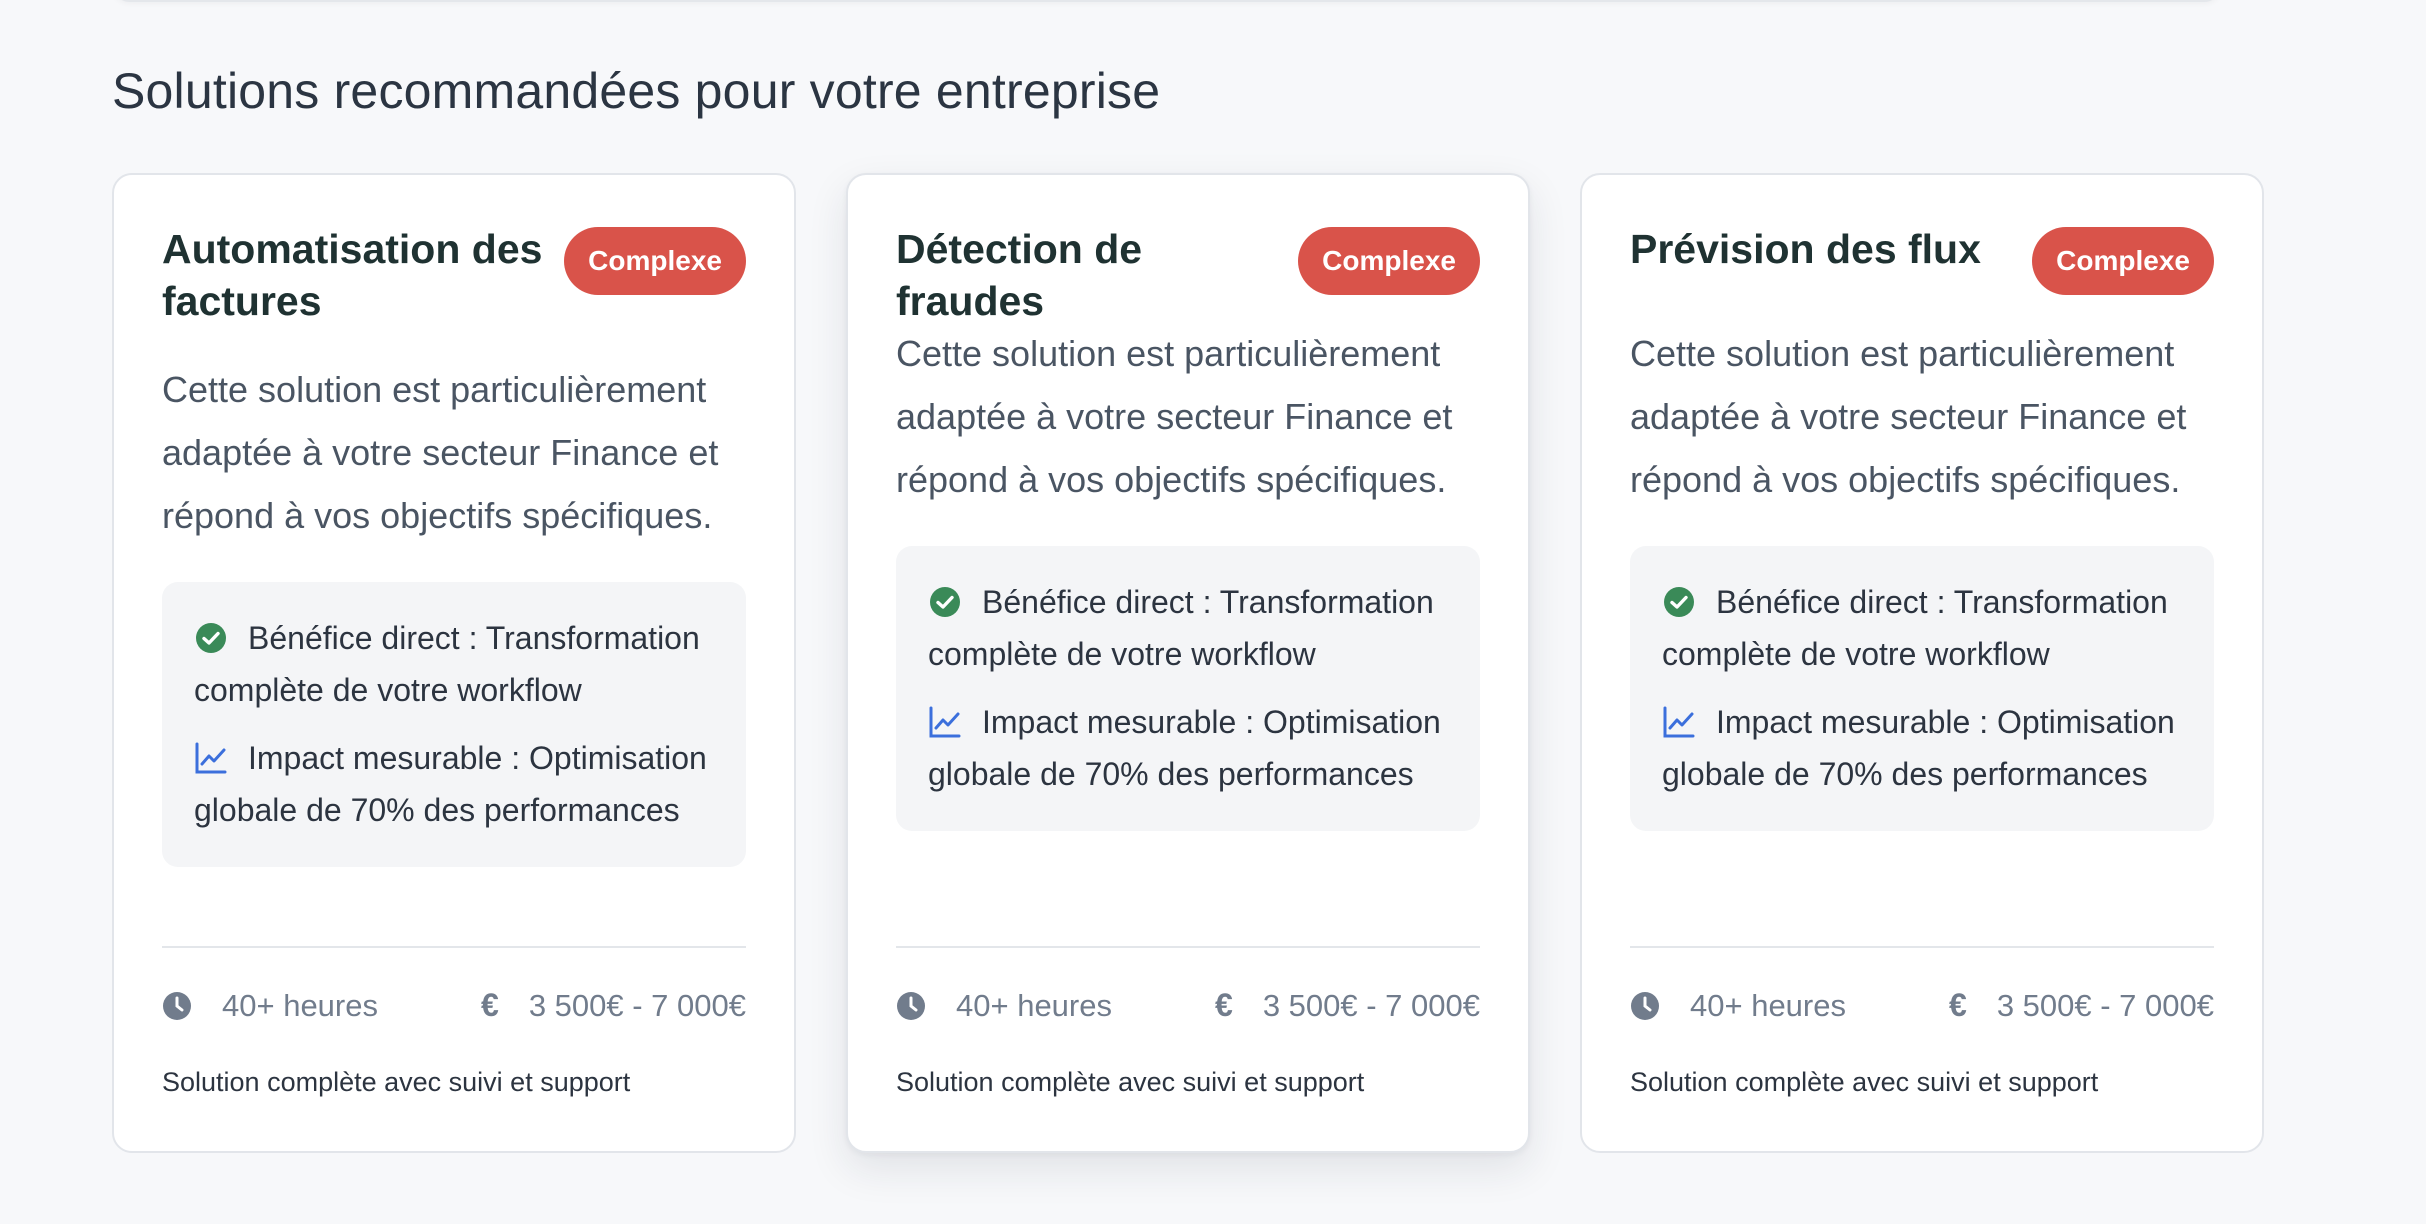 The width and height of the screenshot is (2426, 1224). What do you see at coordinates (1188, 275) in the screenshot?
I see `card-header: Détection de fraudes Complexe` at bounding box center [1188, 275].